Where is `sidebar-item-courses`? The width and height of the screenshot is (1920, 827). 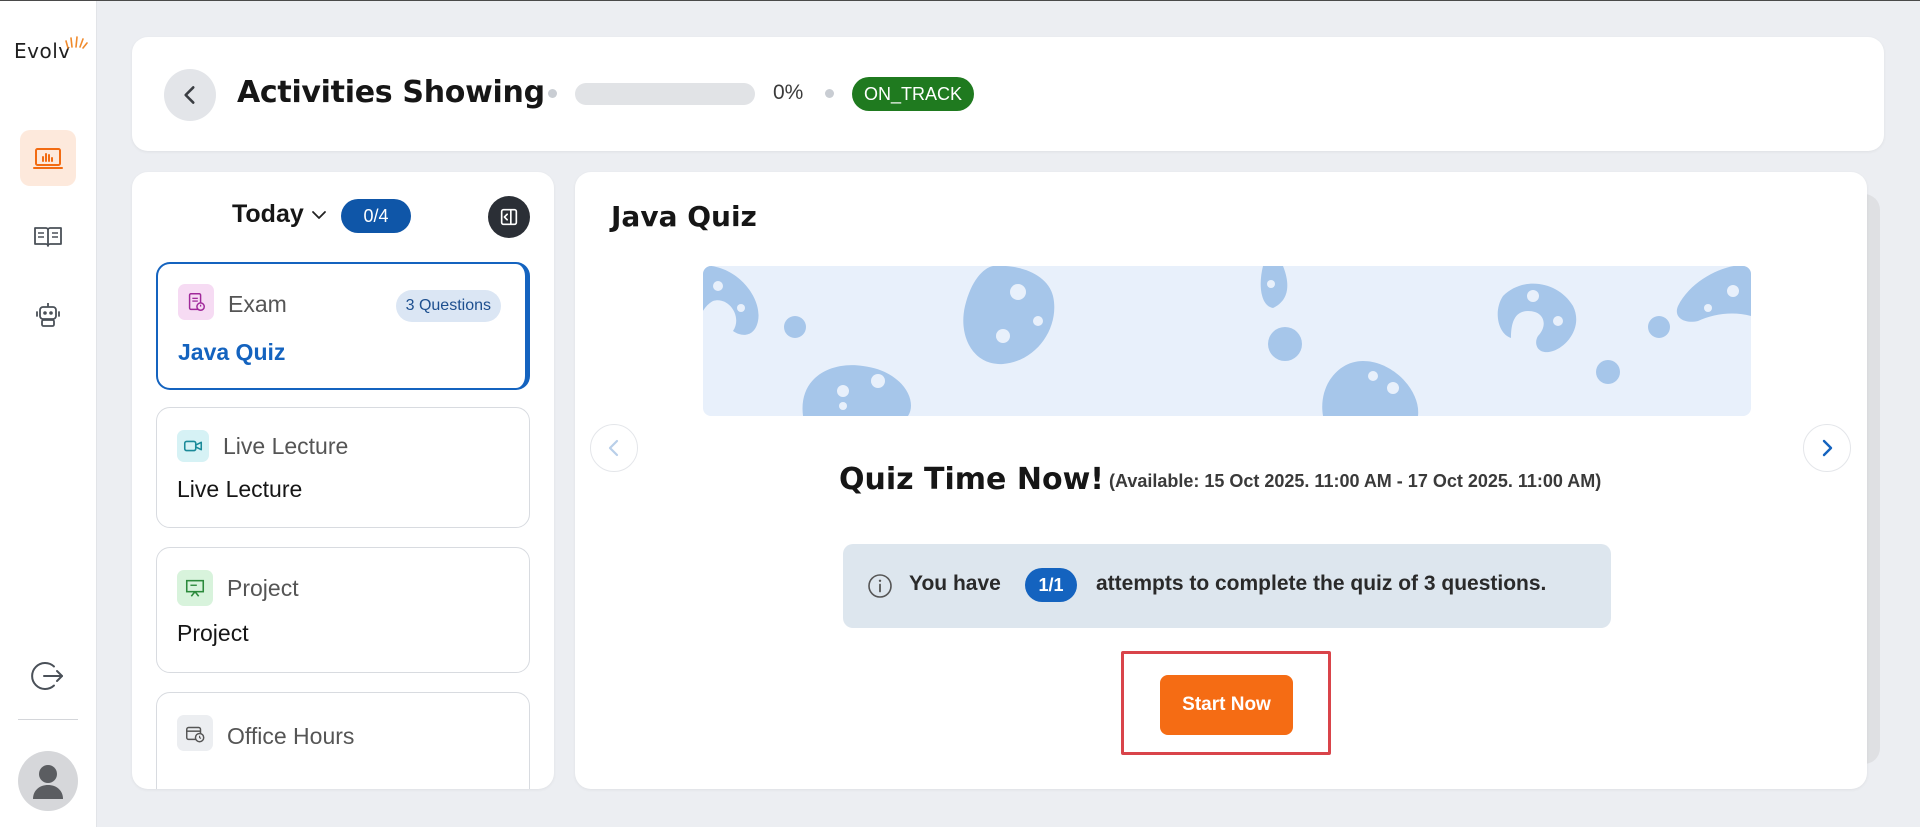
sidebar-item-courses is located at coordinates (48, 237).